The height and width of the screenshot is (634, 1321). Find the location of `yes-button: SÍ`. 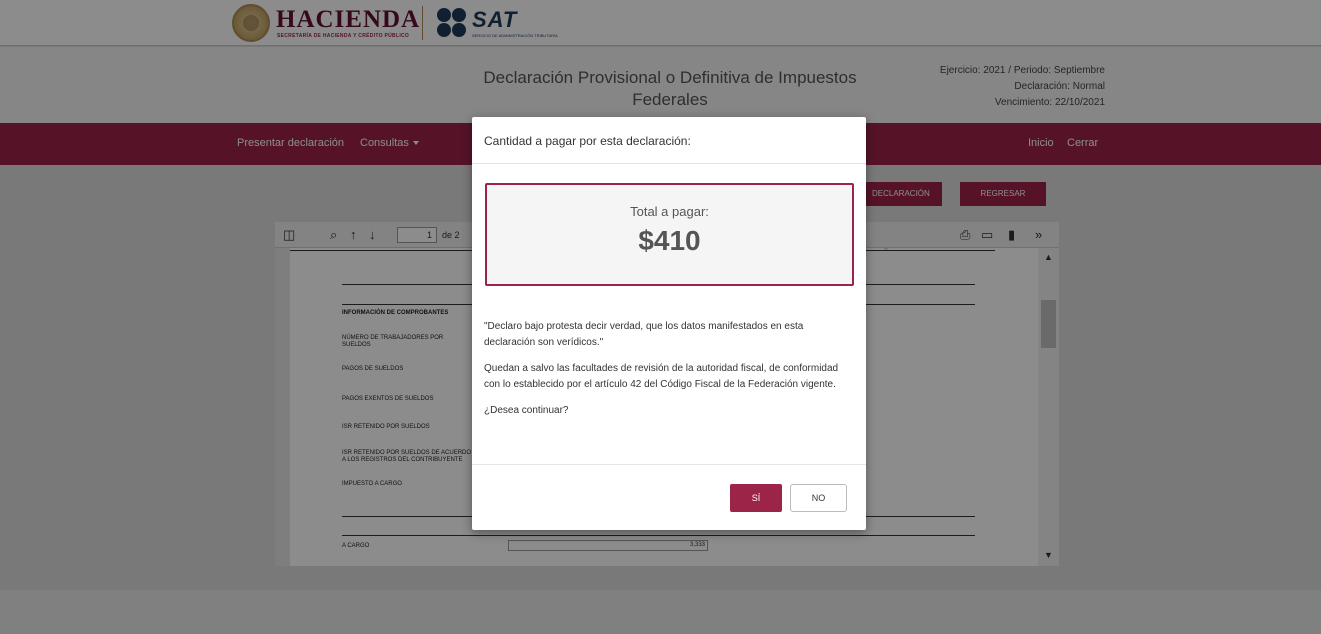

yes-button: SÍ is located at coordinates (756, 498).